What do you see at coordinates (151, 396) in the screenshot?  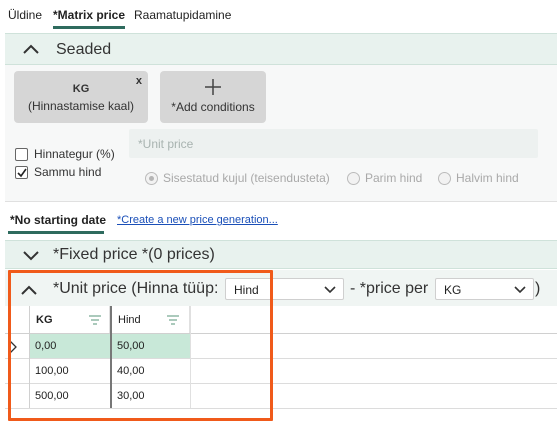 I see `cell-hind: 30,00` at bounding box center [151, 396].